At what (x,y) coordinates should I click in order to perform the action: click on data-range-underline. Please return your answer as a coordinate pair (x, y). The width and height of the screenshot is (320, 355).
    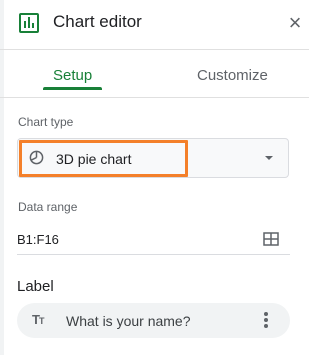
    Looking at the image, I should click on (153, 254).